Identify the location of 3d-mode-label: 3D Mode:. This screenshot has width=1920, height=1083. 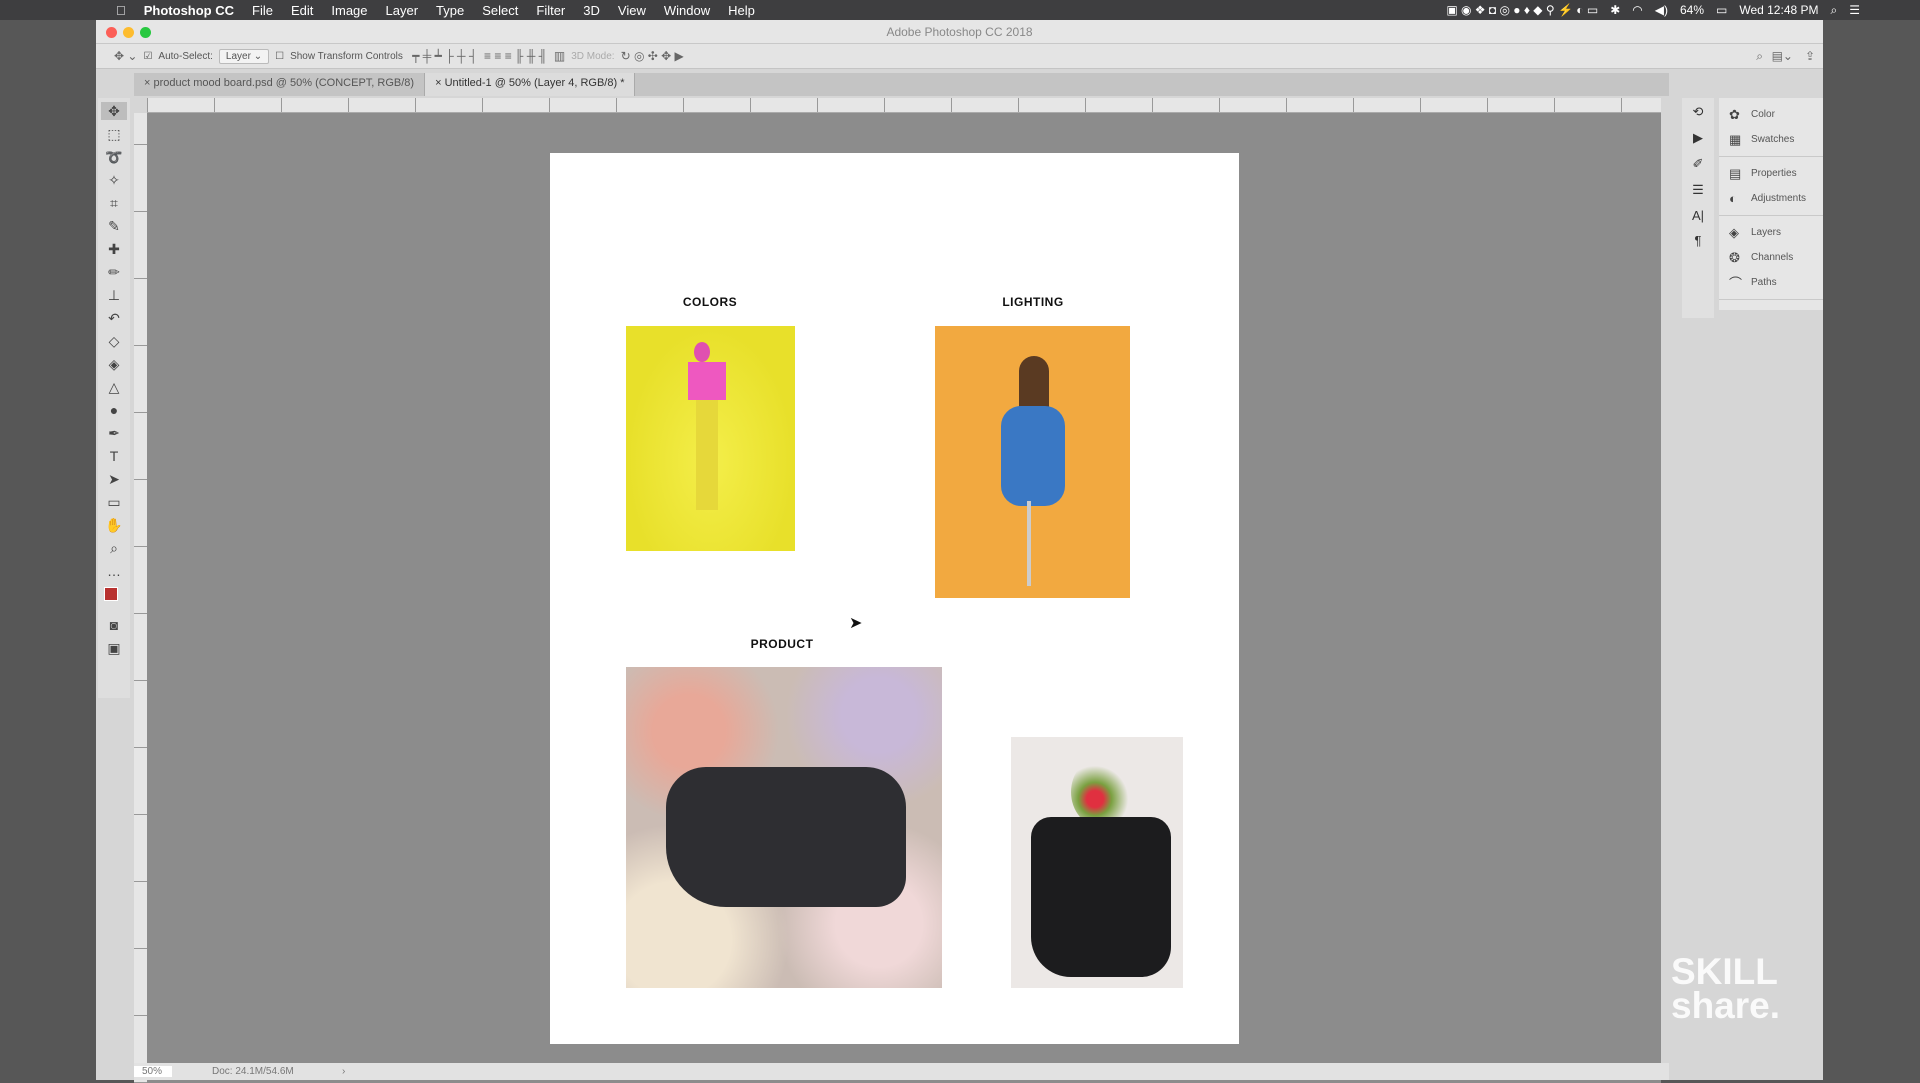
(593, 56).